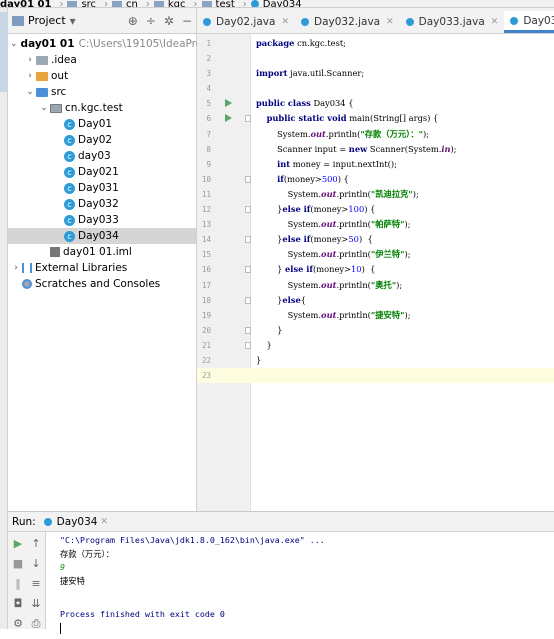 This screenshot has width=554, height=639. Describe the element at coordinates (98, 284) in the screenshot. I see `tree-item-label: Scratches and Consoles` at that location.